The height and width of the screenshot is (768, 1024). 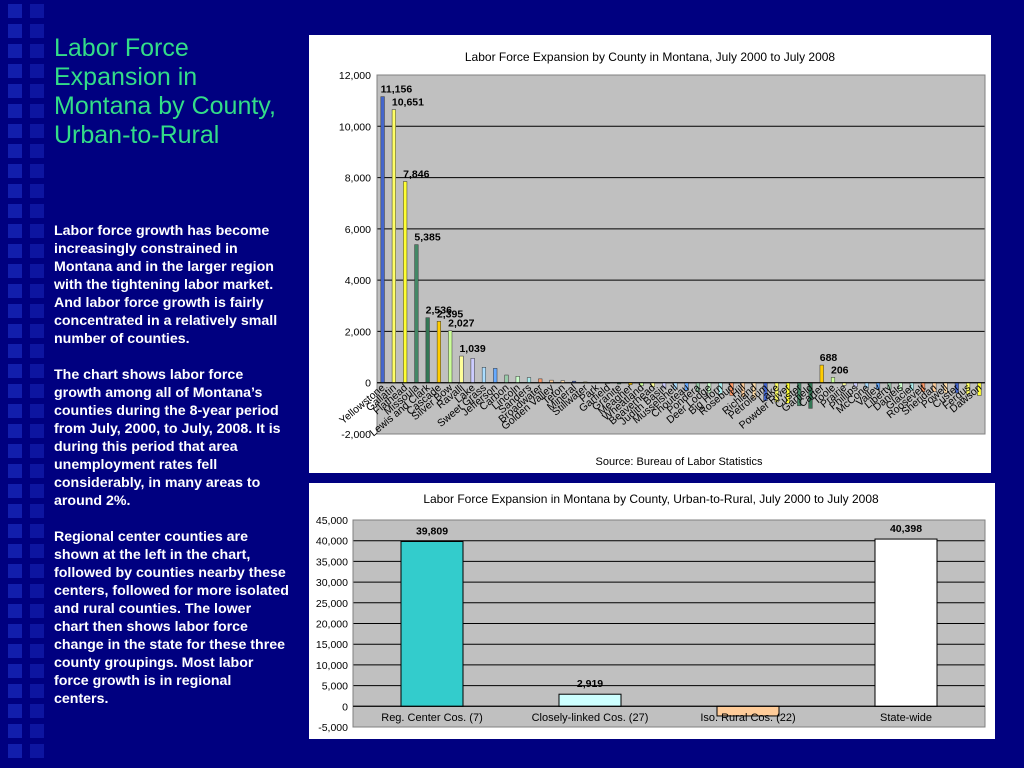 What do you see at coordinates (358, 230) in the screenshot?
I see `y-tick-label: 6,000` at bounding box center [358, 230].